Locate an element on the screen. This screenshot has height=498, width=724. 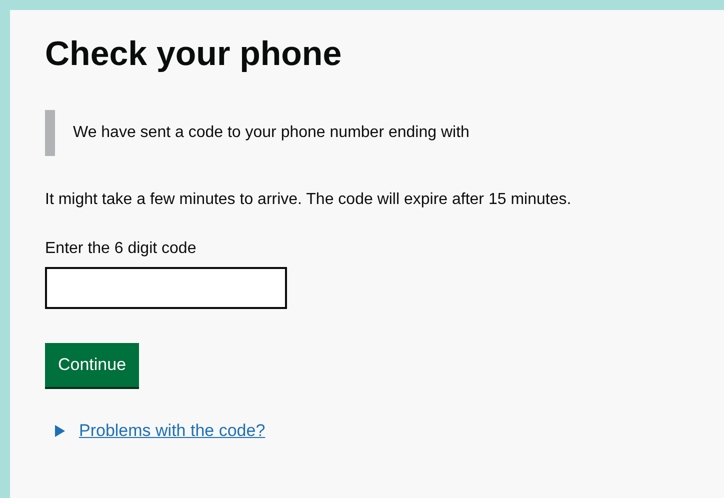
field-label: Enter the 6 digit code is located at coordinates (121, 249).